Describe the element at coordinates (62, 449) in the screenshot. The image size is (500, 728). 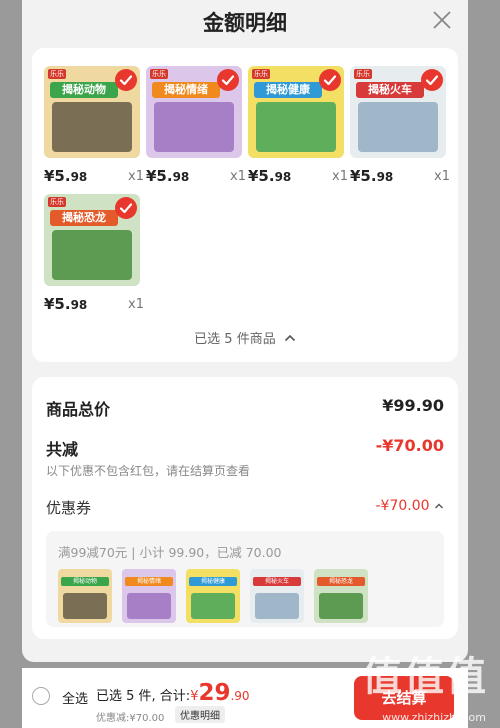
I see `reduce-label: 共减` at that location.